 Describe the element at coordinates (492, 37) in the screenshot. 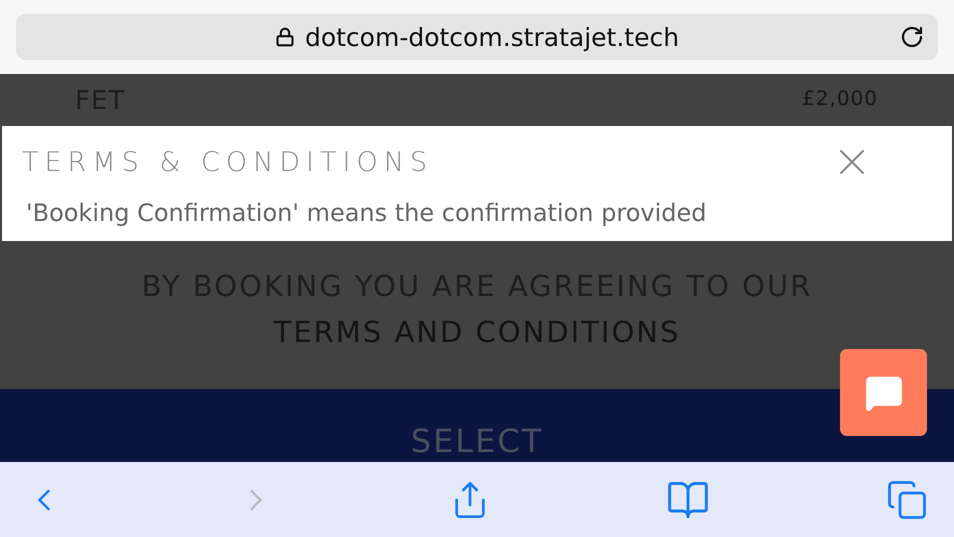

I see `url-text: dotcom-dotcom.stratajet.tech` at that location.